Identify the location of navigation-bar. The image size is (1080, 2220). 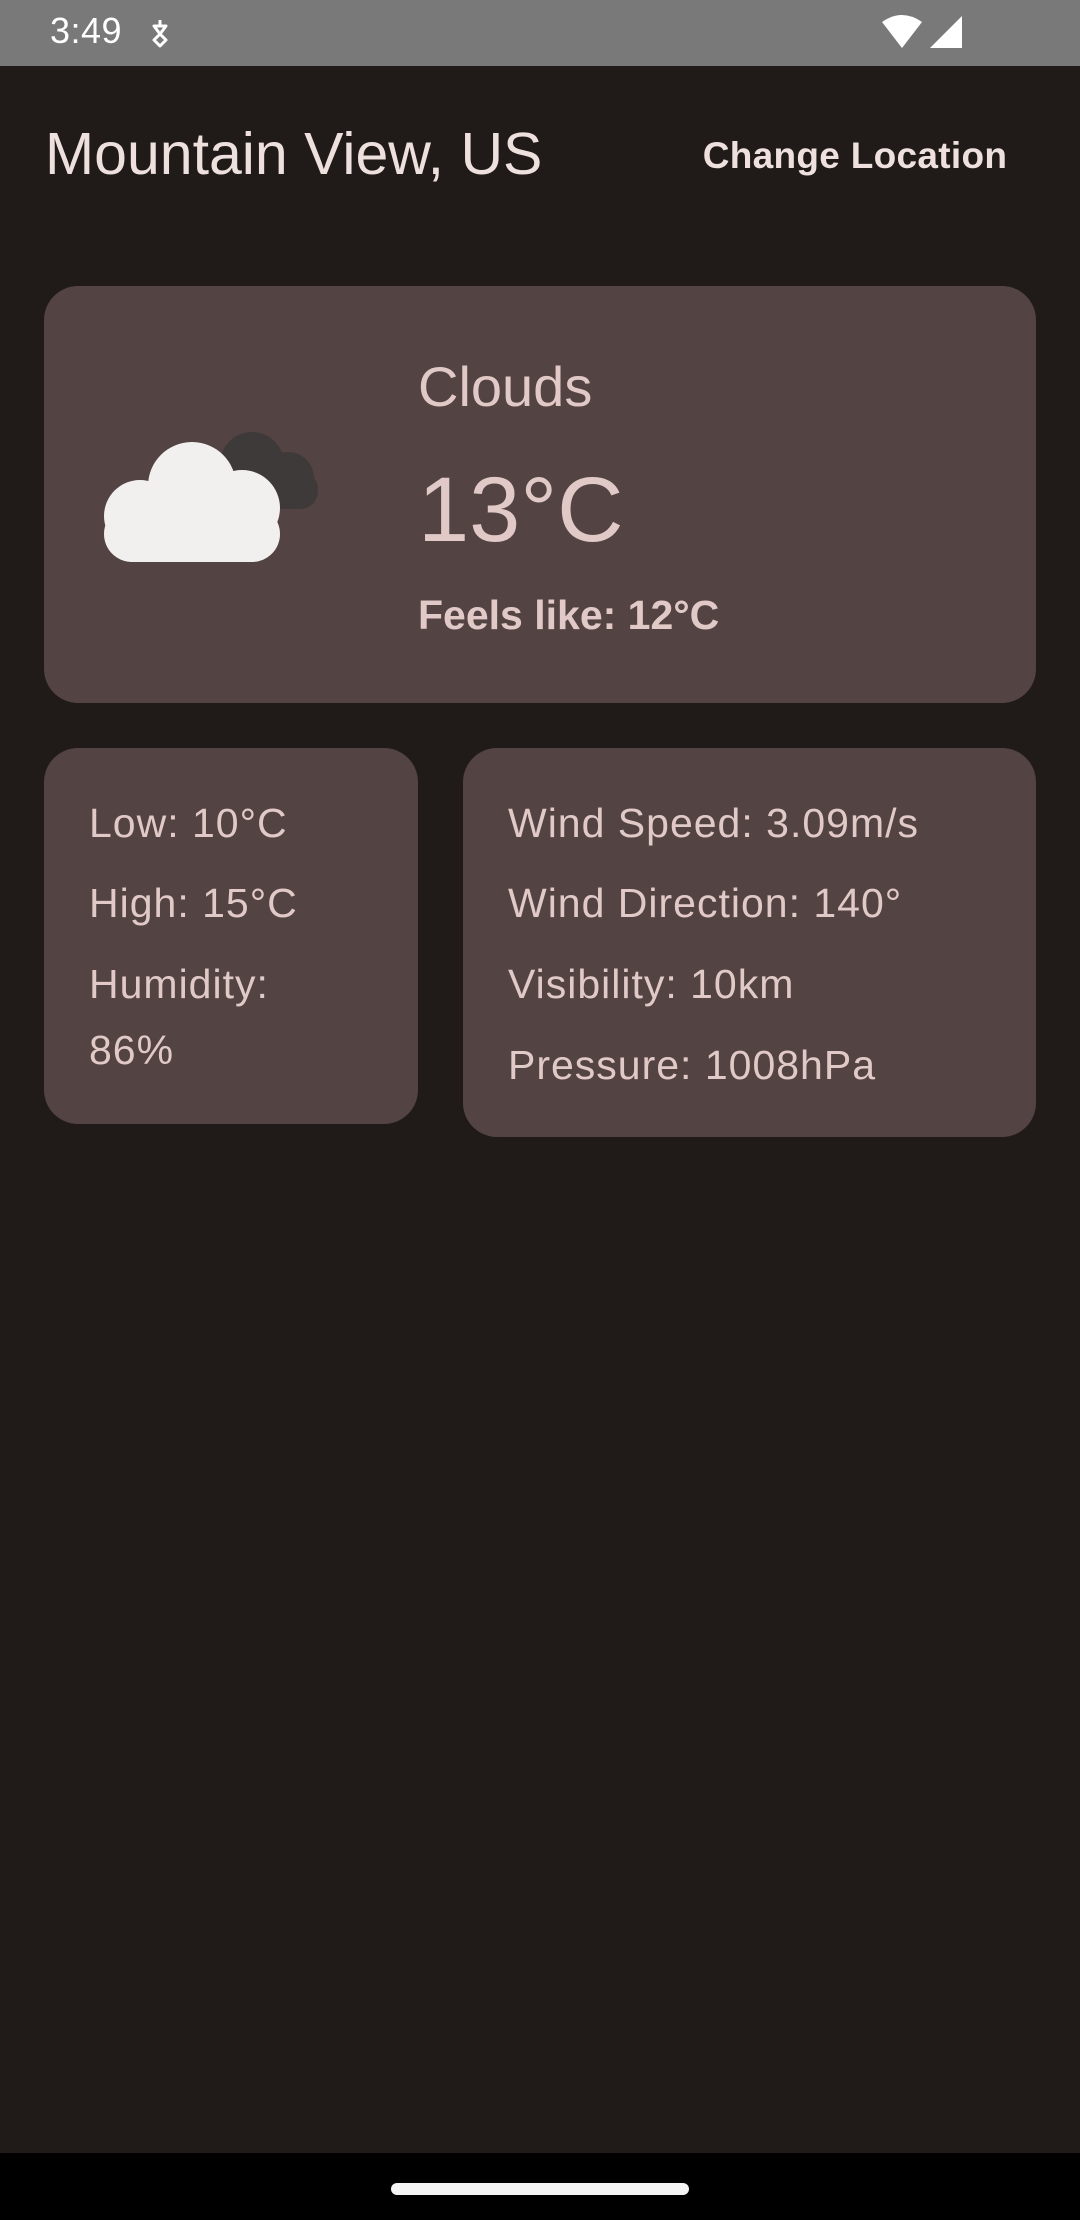
(540, 2186).